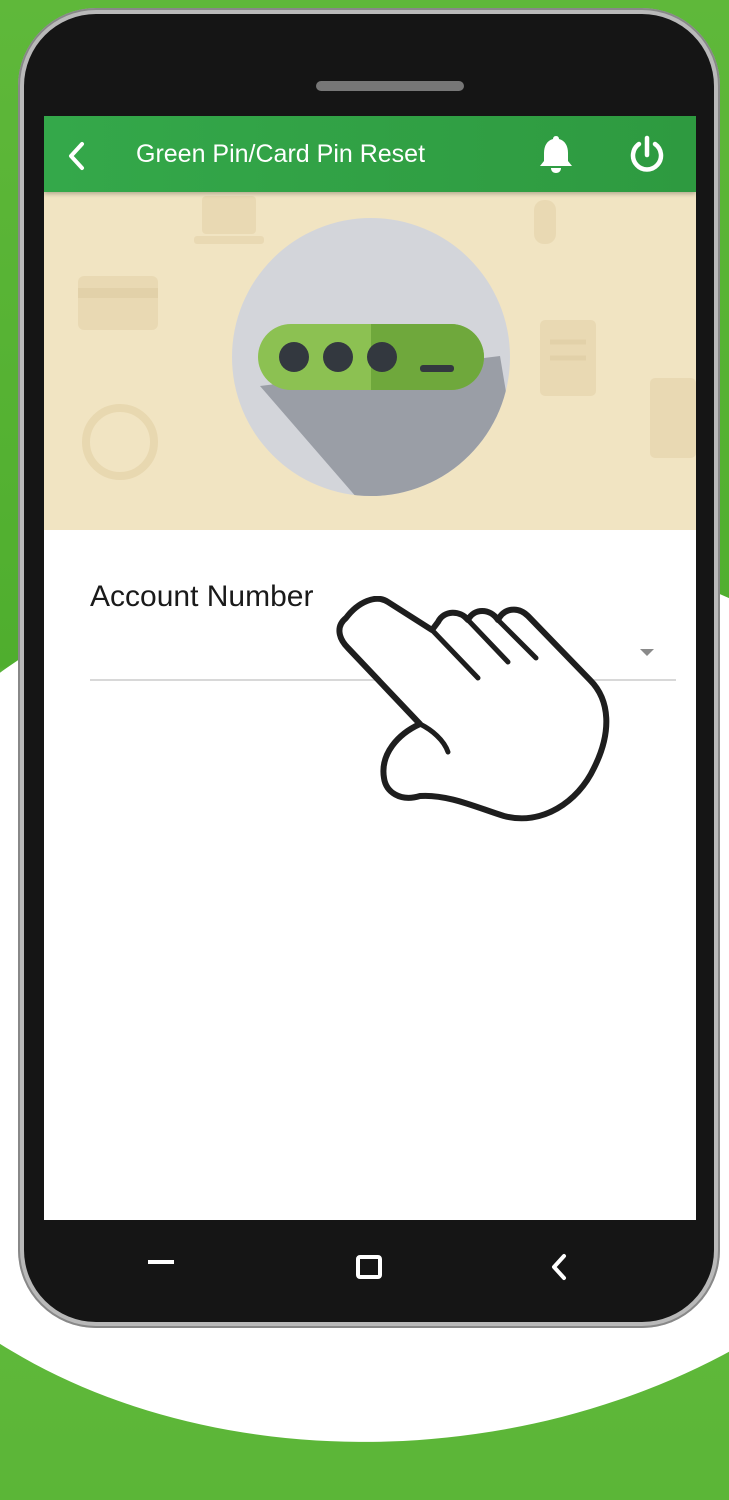  What do you see at coordinates (202, 596) in the screenshot?
I see `account-number-label: Account Number` at bounding box center [202, 596].